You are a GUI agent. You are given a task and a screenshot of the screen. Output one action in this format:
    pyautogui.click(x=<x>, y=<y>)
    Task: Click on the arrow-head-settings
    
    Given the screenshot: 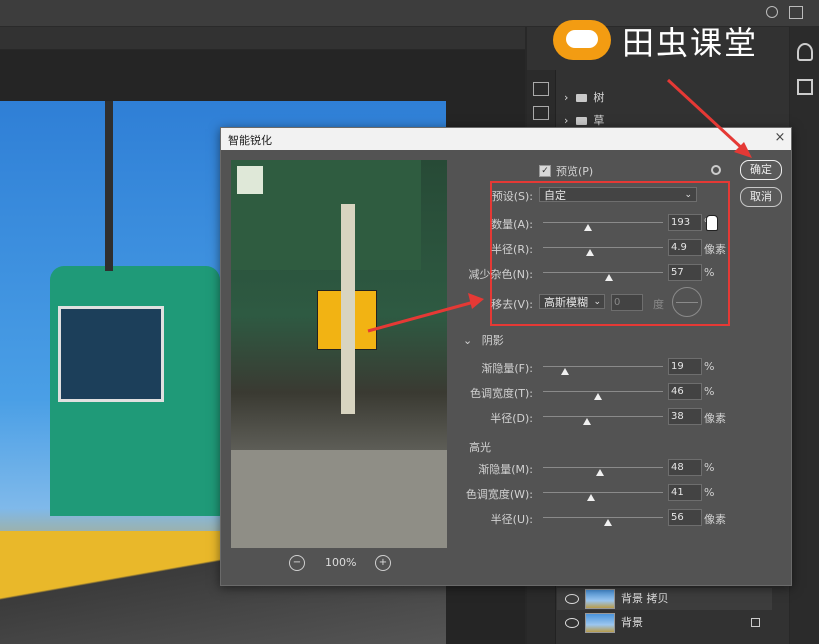 What is the action you would take?
    pyautogui.click(x=476, y=301)
    